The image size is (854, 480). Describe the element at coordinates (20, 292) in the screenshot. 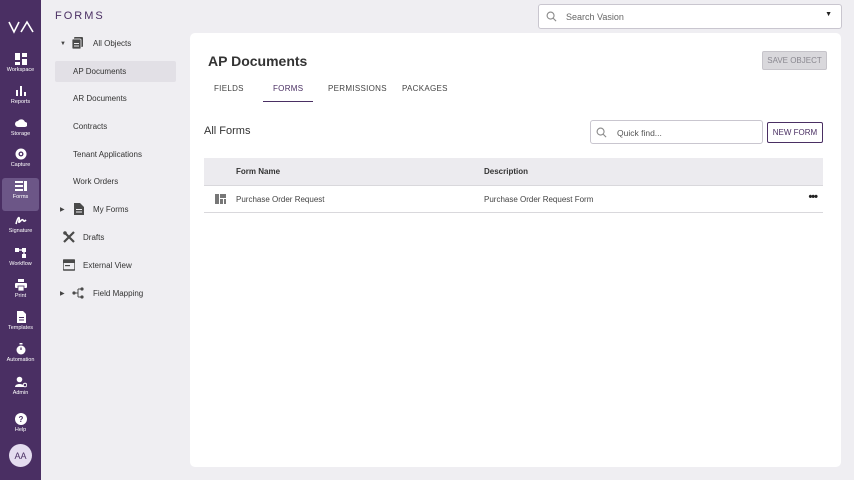

I see `rail-print: Print` at that location.